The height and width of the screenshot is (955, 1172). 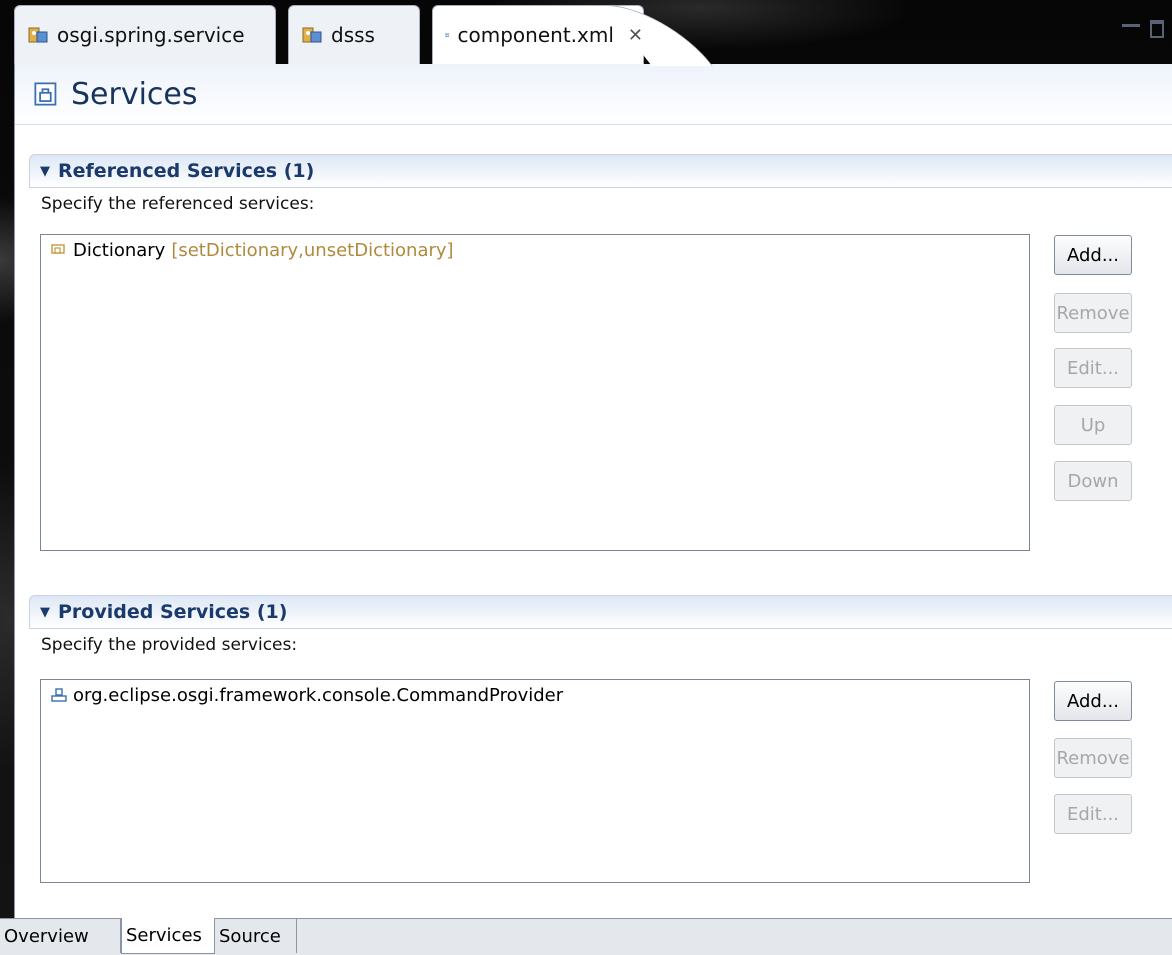 I want to click on section-title: Referenced Services (1), so click(x=186, y=171).